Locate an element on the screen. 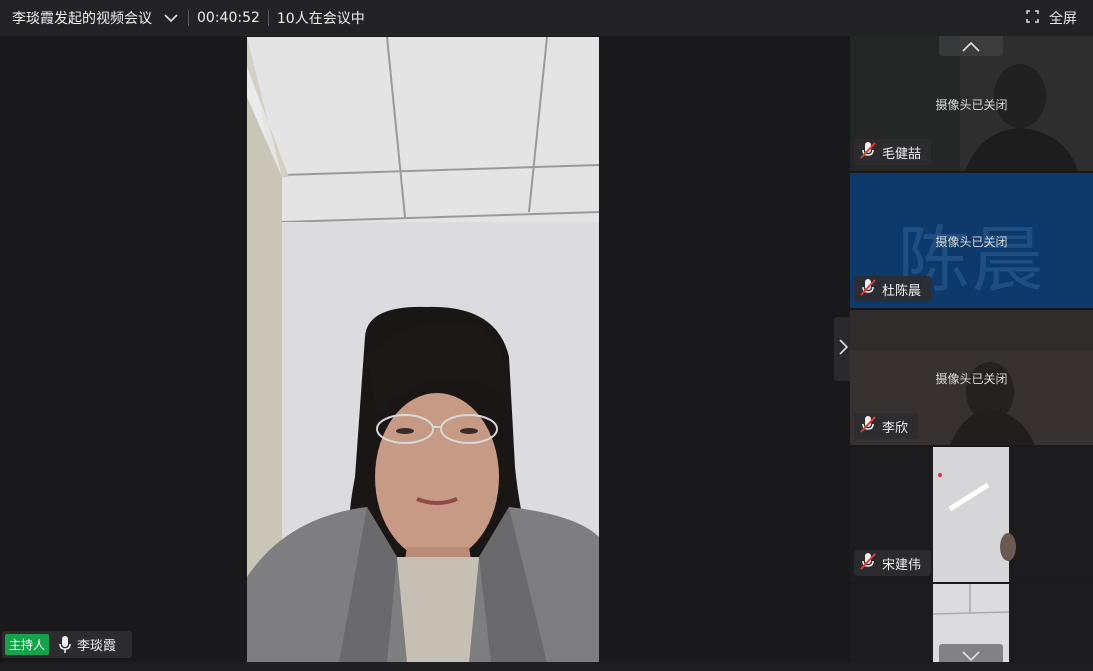  participant-nameplate: 毛健喆 is located at coordinates (893, 152).